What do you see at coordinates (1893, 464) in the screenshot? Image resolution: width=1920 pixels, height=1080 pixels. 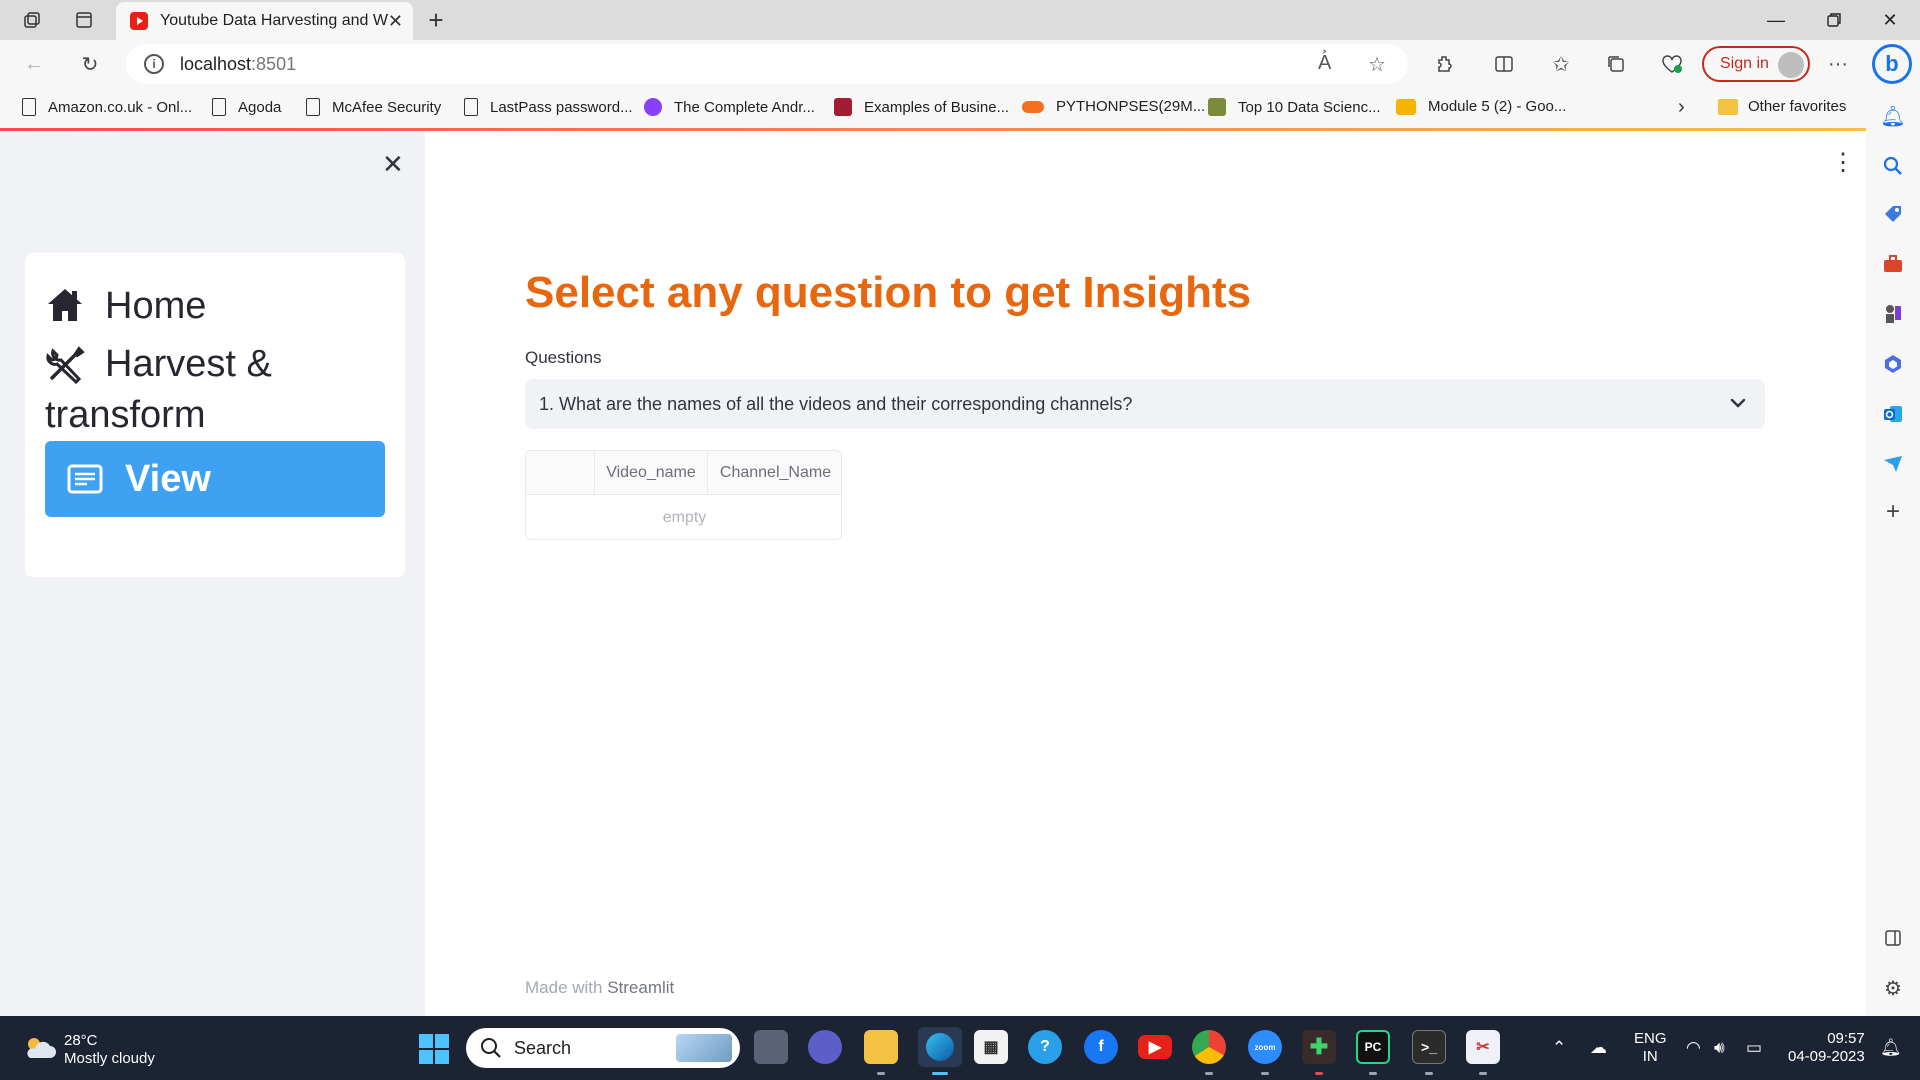 I see `send-icon` at bounding box center [1893, 464].